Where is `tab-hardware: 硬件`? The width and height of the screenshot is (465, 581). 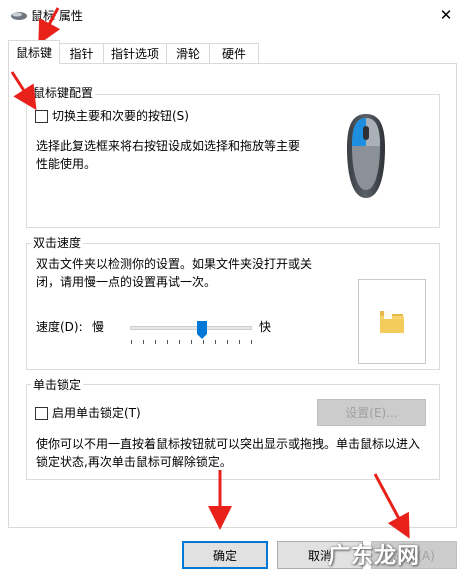 tab-hardware: 硬件 is located at coordinates (234, 53).